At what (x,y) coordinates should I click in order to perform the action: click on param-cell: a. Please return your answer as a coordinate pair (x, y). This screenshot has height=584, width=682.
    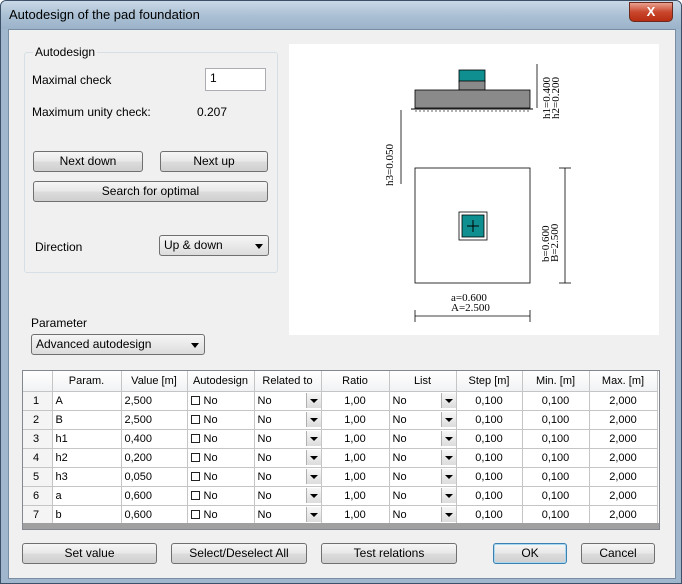
    Looking at the image, I should click on (87, 496).